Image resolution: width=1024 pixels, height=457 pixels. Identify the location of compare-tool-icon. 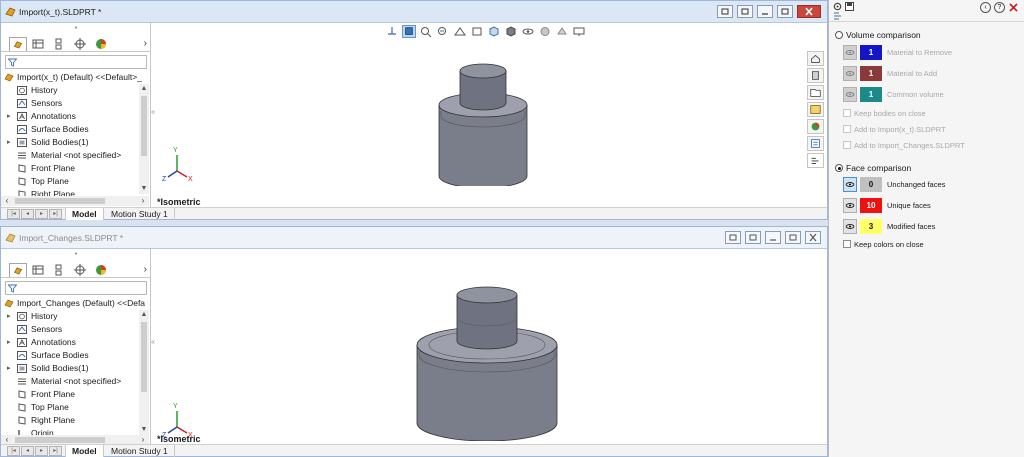
(815, 160).